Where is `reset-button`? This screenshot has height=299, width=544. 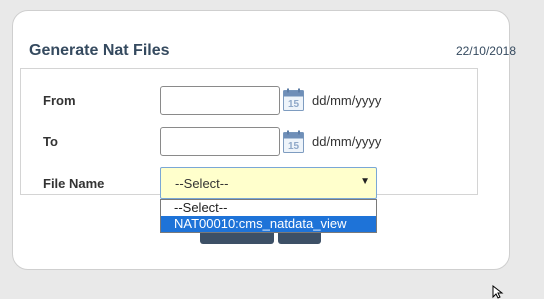
reset-button is located at coordinates (299, 238).